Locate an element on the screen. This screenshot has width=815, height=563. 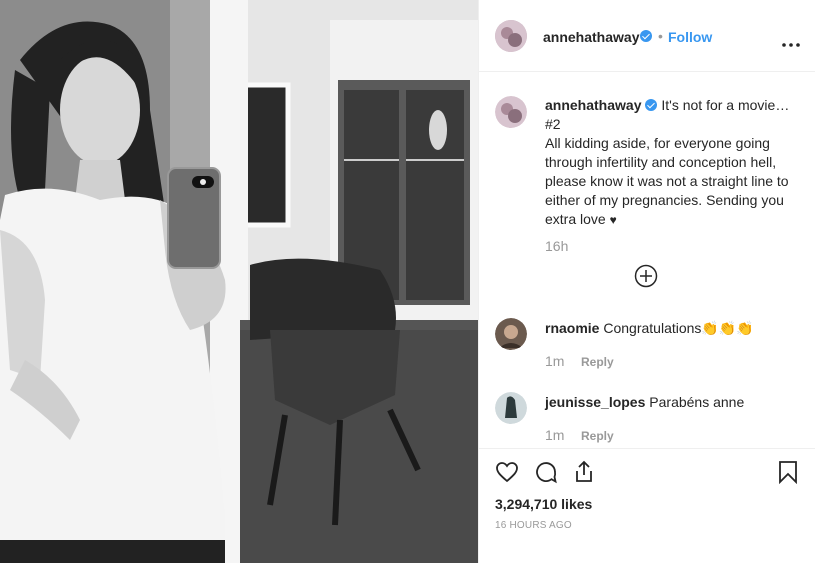
comment-username: jeunisse_lopes is located at coordinates (595, 402).